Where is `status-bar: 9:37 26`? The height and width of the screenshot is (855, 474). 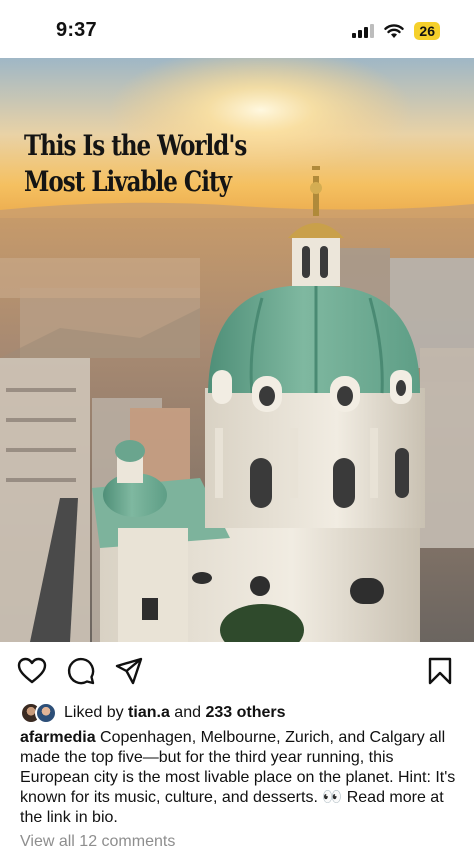 status-bar: 9:37 26 is located at coordinates (237, 29).